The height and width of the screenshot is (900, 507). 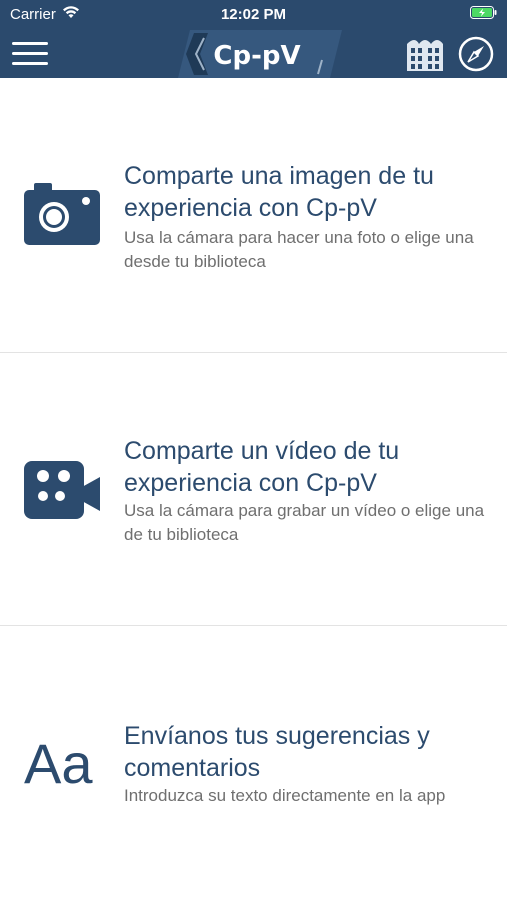 I want to click on logo-banner: Cp-pV, so click(x=257, y=54).